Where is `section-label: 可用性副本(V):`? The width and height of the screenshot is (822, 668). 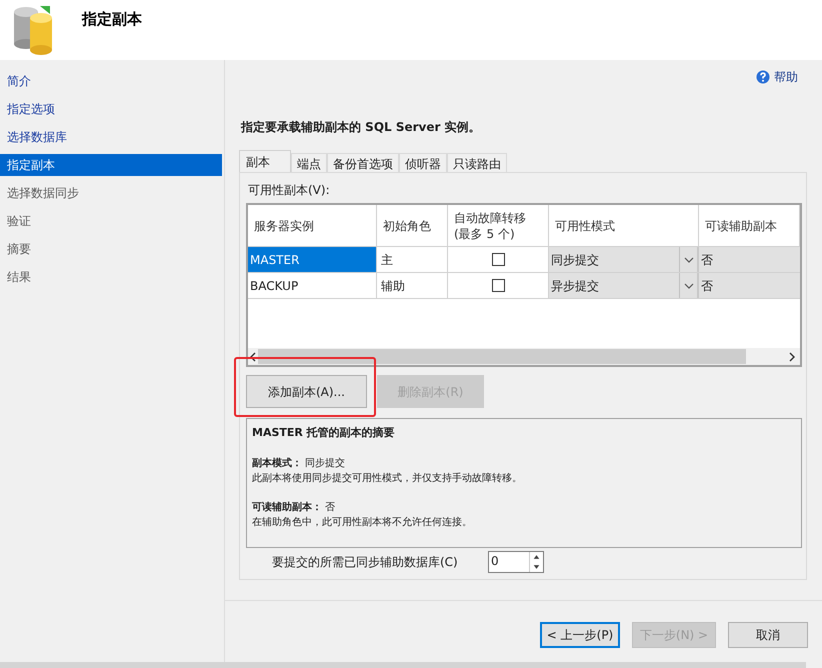 section-label: 可用性副本(V): is located at coordinates (289, 190).